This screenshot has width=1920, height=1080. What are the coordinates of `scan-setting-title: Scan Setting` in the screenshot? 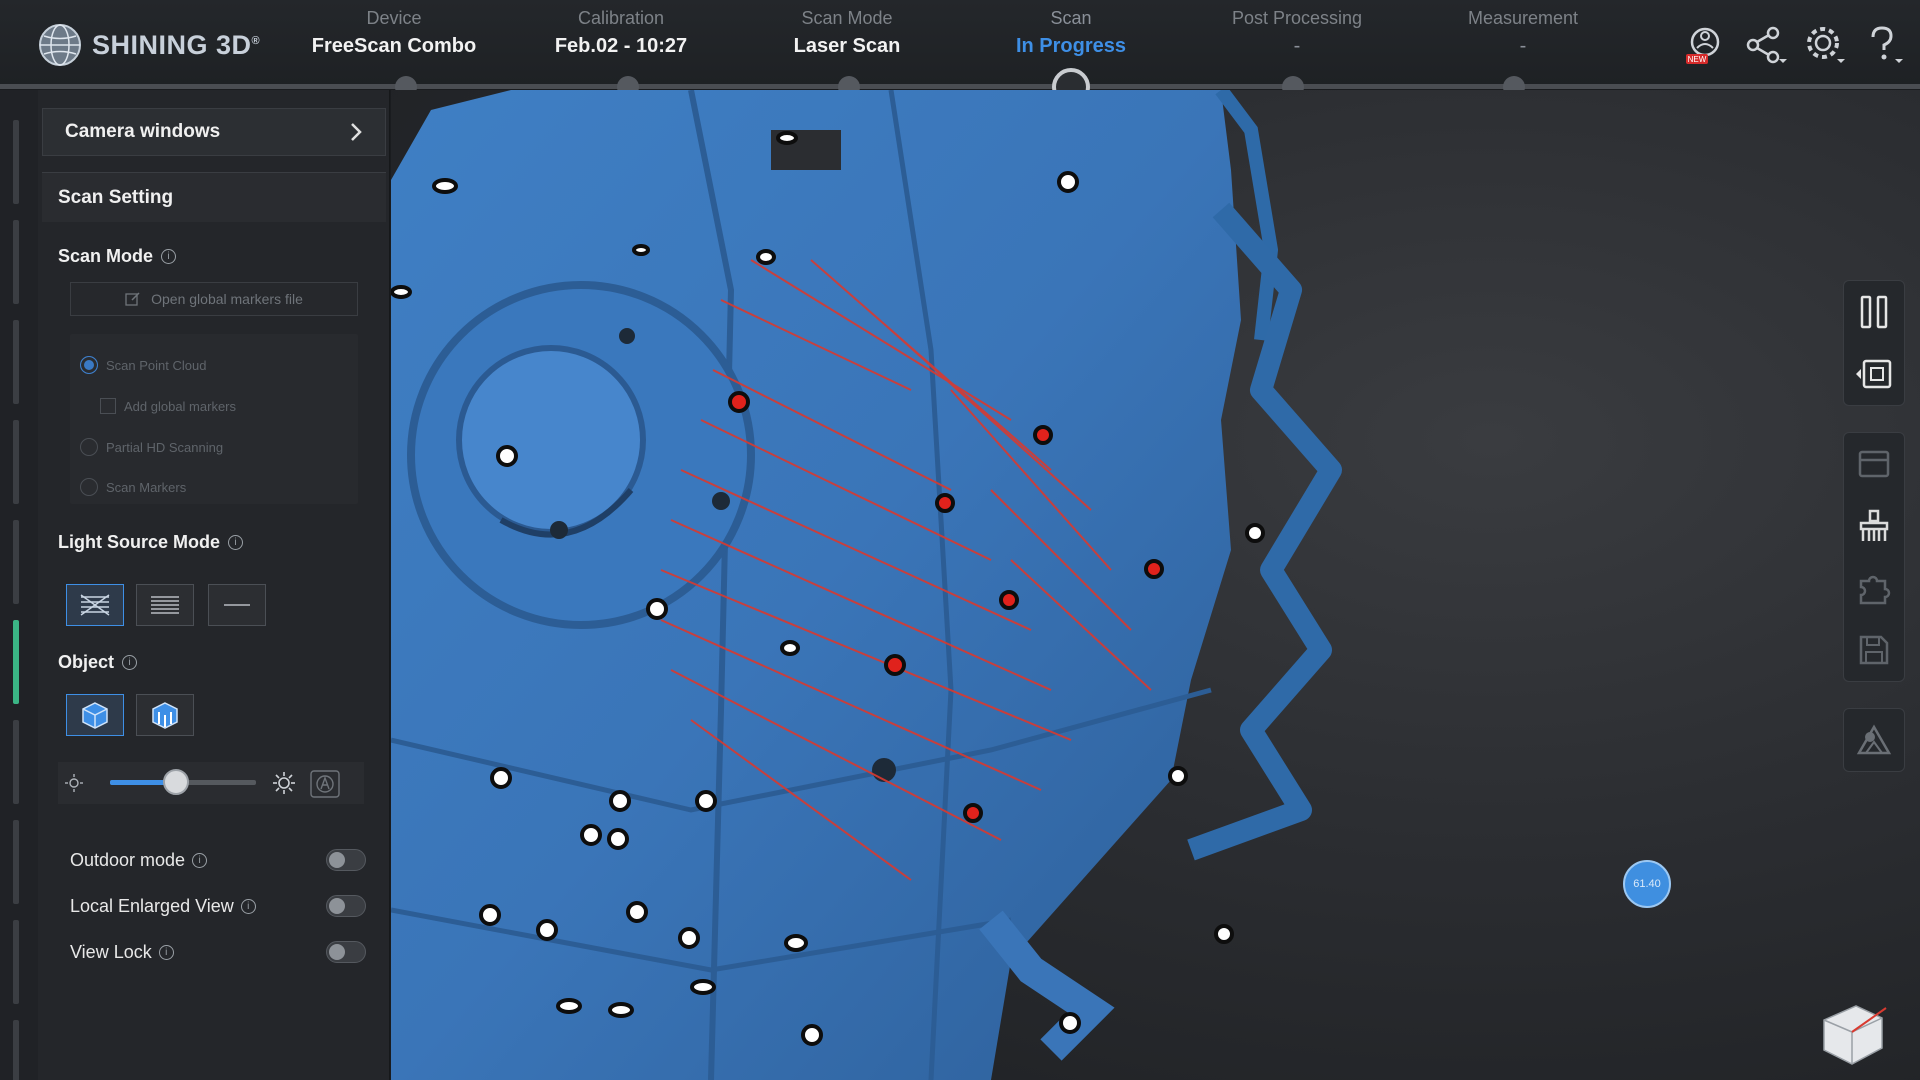 It's located at (116, 197).